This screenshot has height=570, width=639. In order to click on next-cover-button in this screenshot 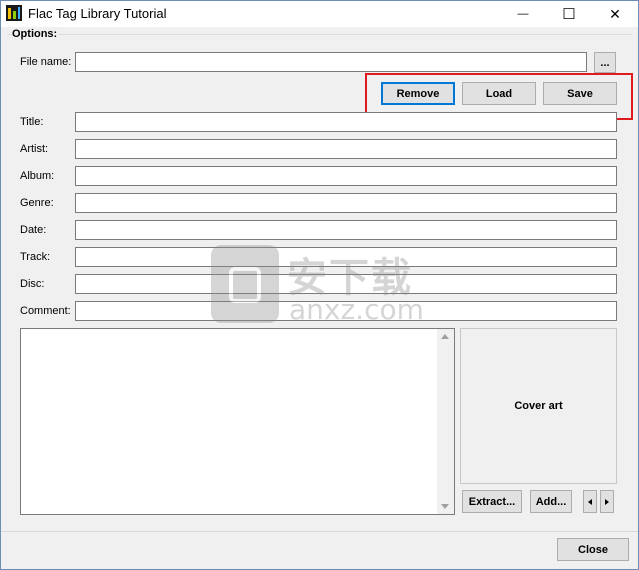, I will do `click(607, 501)`.